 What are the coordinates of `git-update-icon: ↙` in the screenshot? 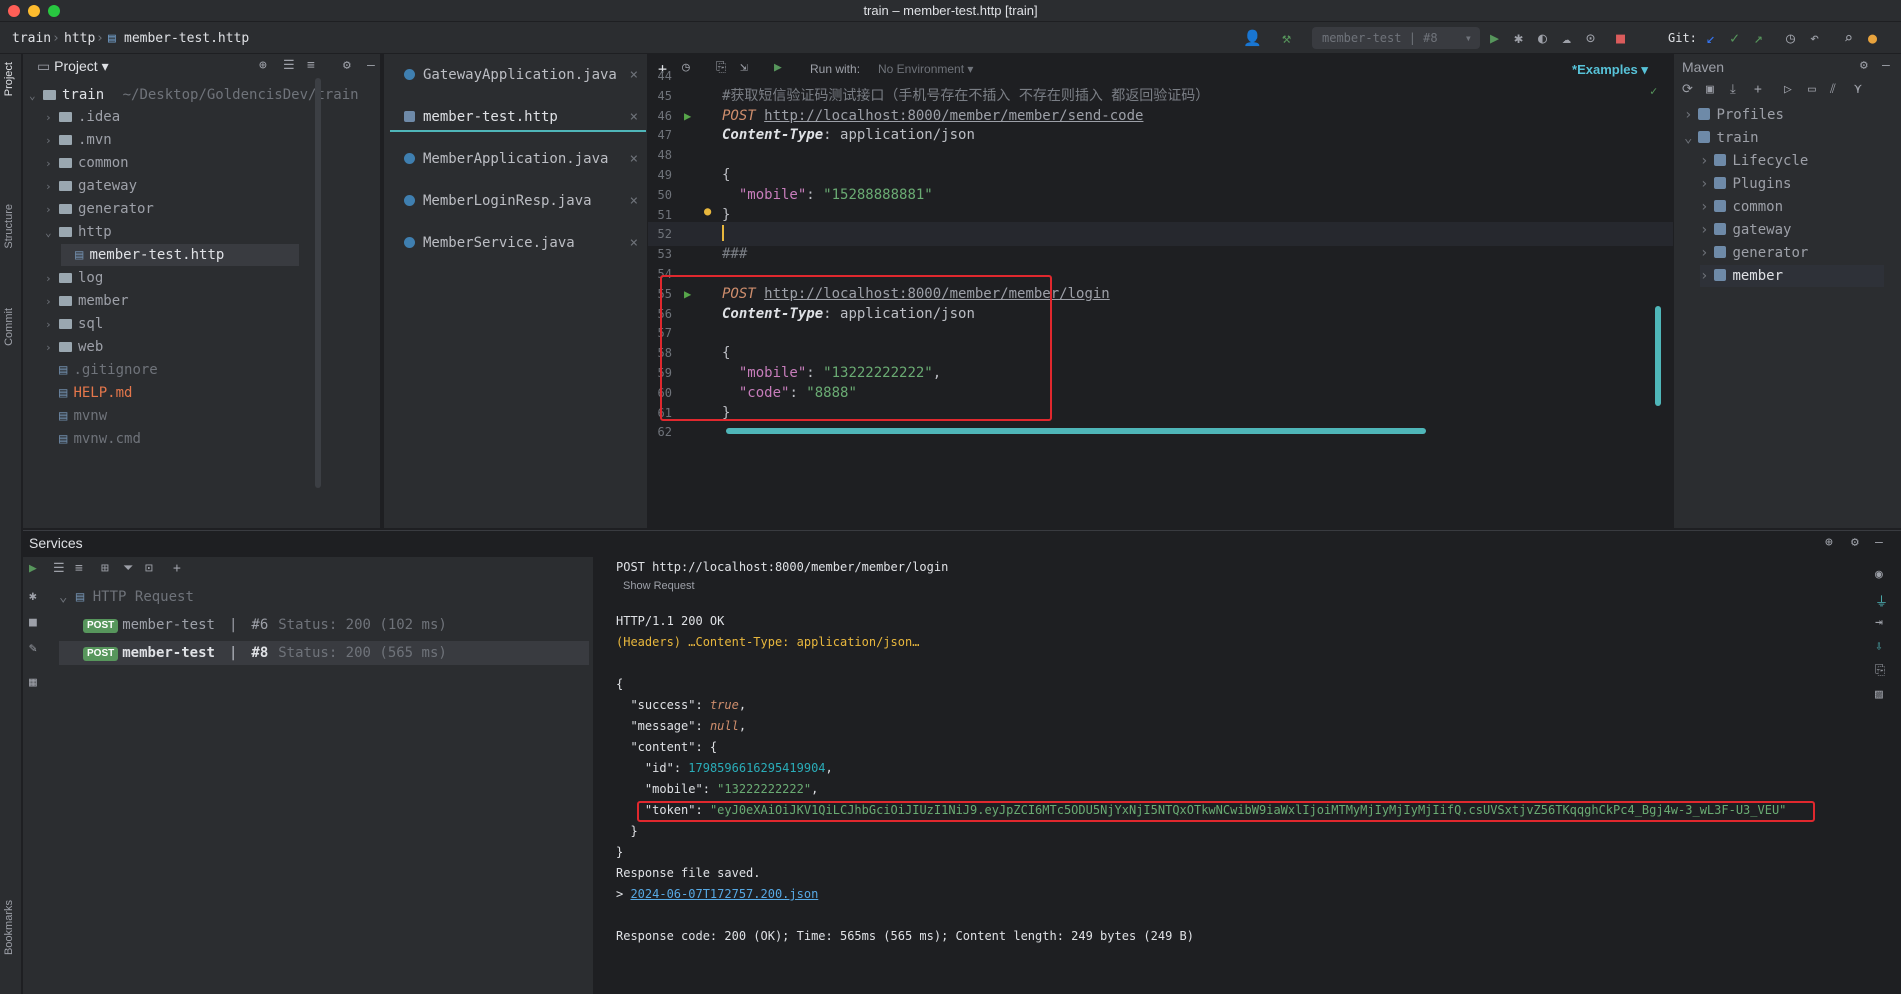 It's located at (1710, 38).